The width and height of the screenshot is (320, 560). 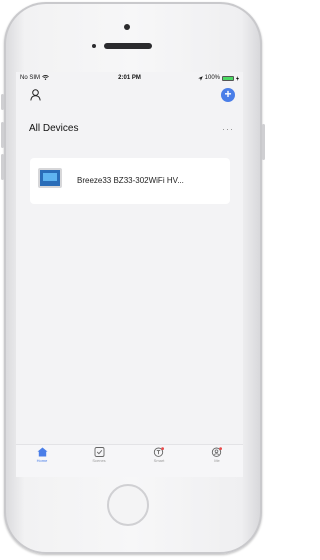 What do you see at coordinates (129, 460) in the screenshot?
I see `tab-bar: Home Scenes Smart Me` at bounding box center [129, 460].